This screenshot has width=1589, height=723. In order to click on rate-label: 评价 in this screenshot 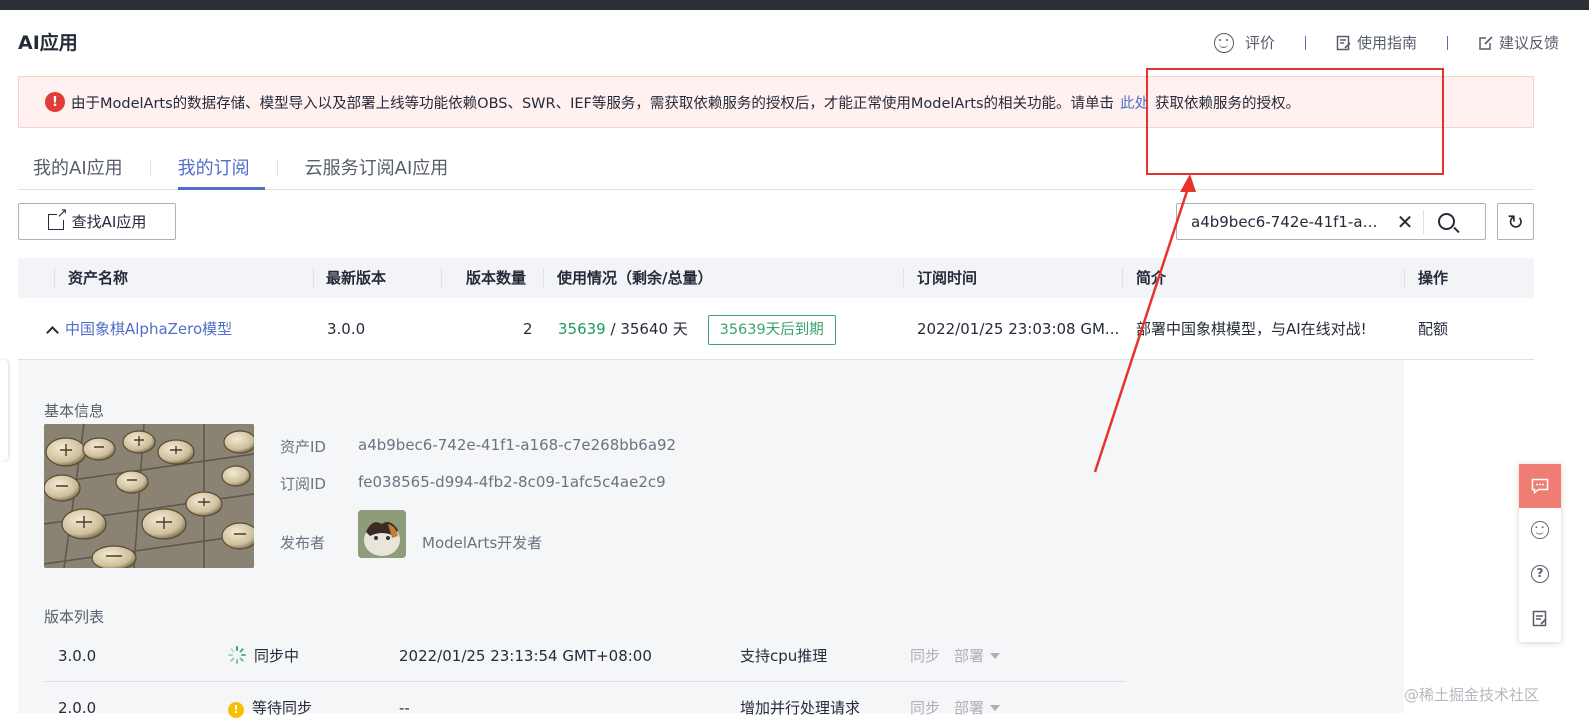, I will do `click(1259, 43)`.